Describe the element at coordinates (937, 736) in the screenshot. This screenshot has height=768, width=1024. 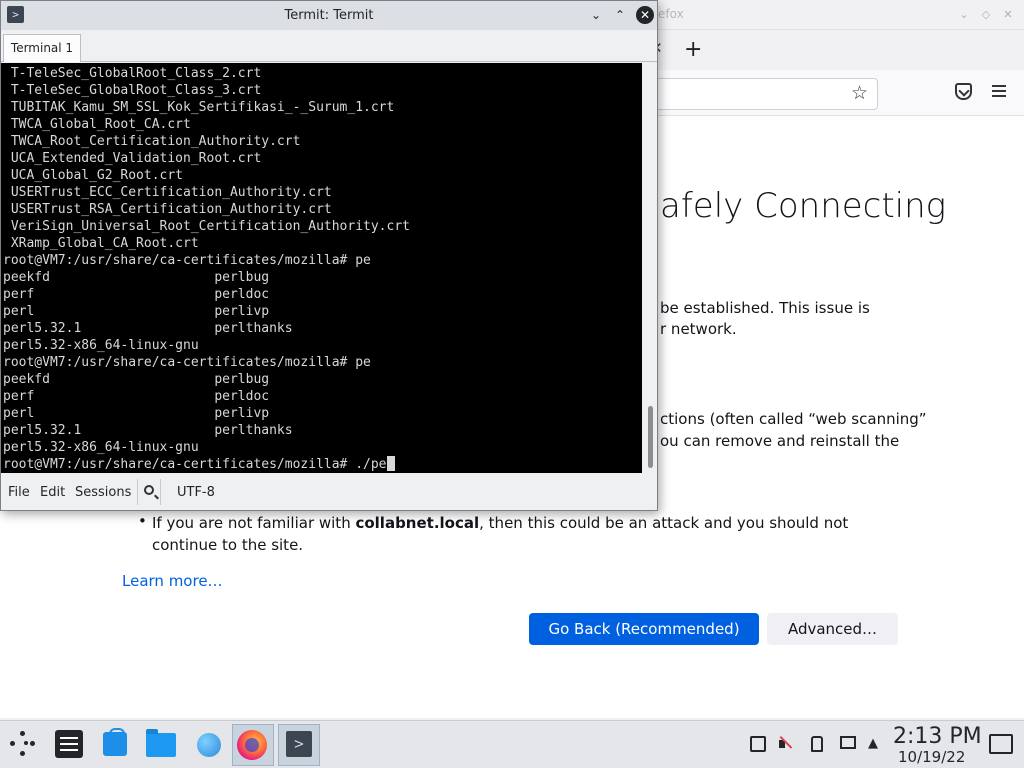
I see `clock-time: 2:13 PM` at that location.